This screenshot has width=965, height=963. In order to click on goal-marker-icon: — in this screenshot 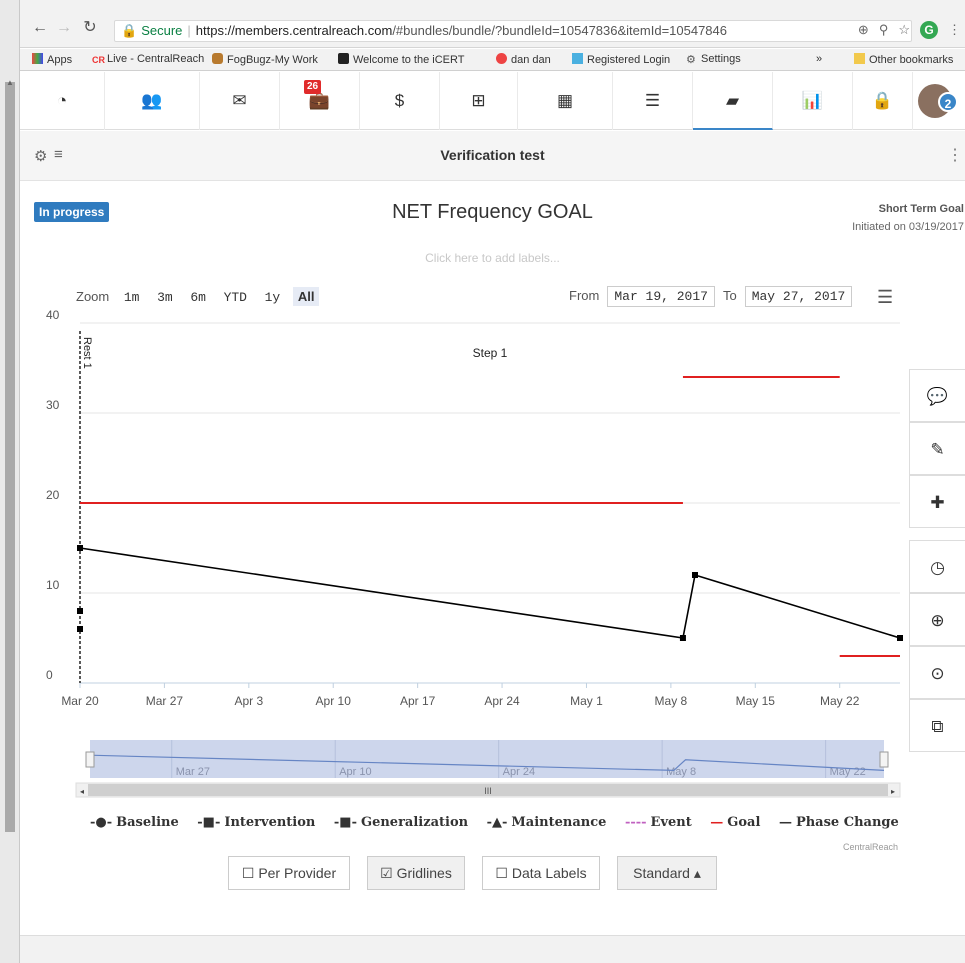, I will do `click(717, 822)`.